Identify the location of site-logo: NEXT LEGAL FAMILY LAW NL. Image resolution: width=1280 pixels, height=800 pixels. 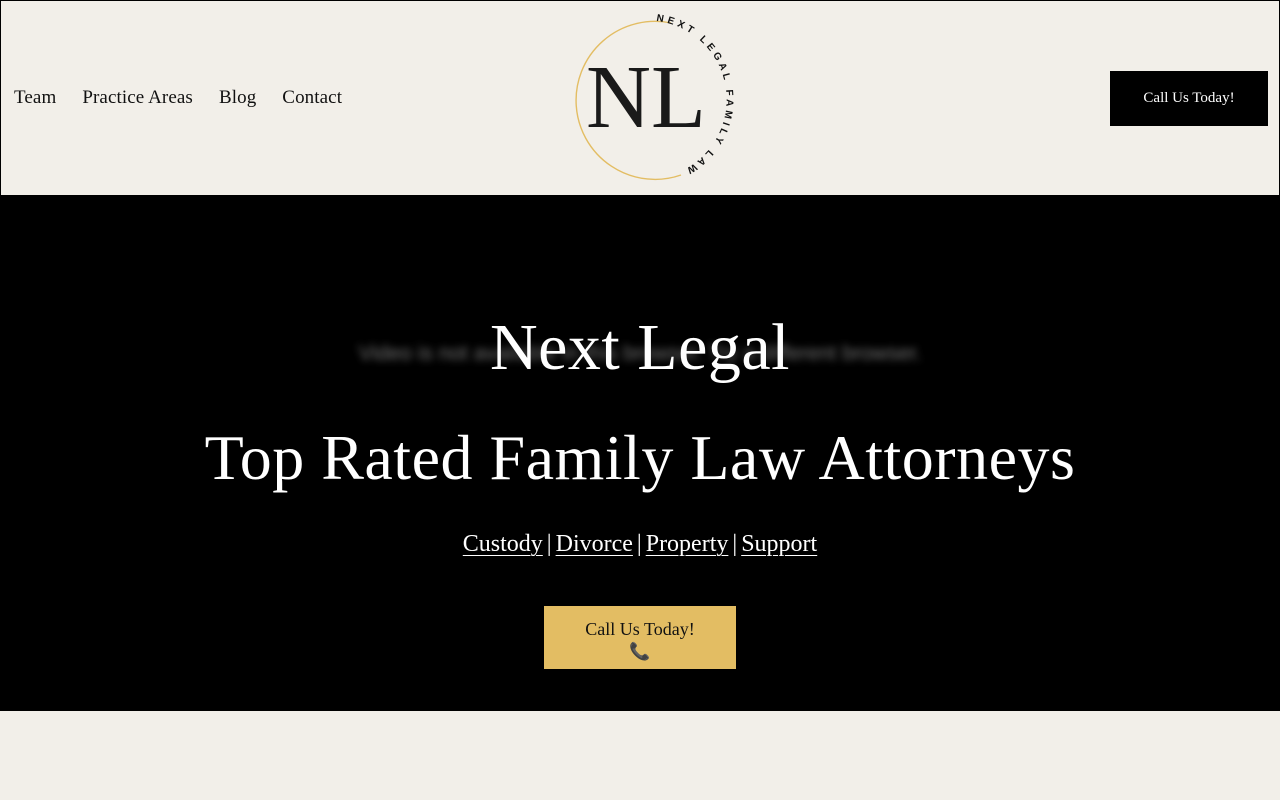
(642, 101).